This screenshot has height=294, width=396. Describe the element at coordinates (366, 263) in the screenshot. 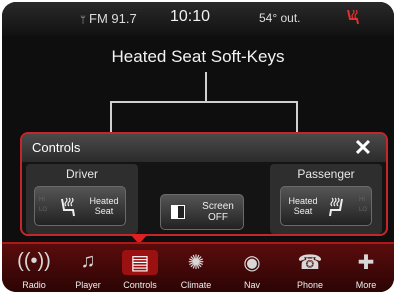

I see `more-icon: ✚` at that location.